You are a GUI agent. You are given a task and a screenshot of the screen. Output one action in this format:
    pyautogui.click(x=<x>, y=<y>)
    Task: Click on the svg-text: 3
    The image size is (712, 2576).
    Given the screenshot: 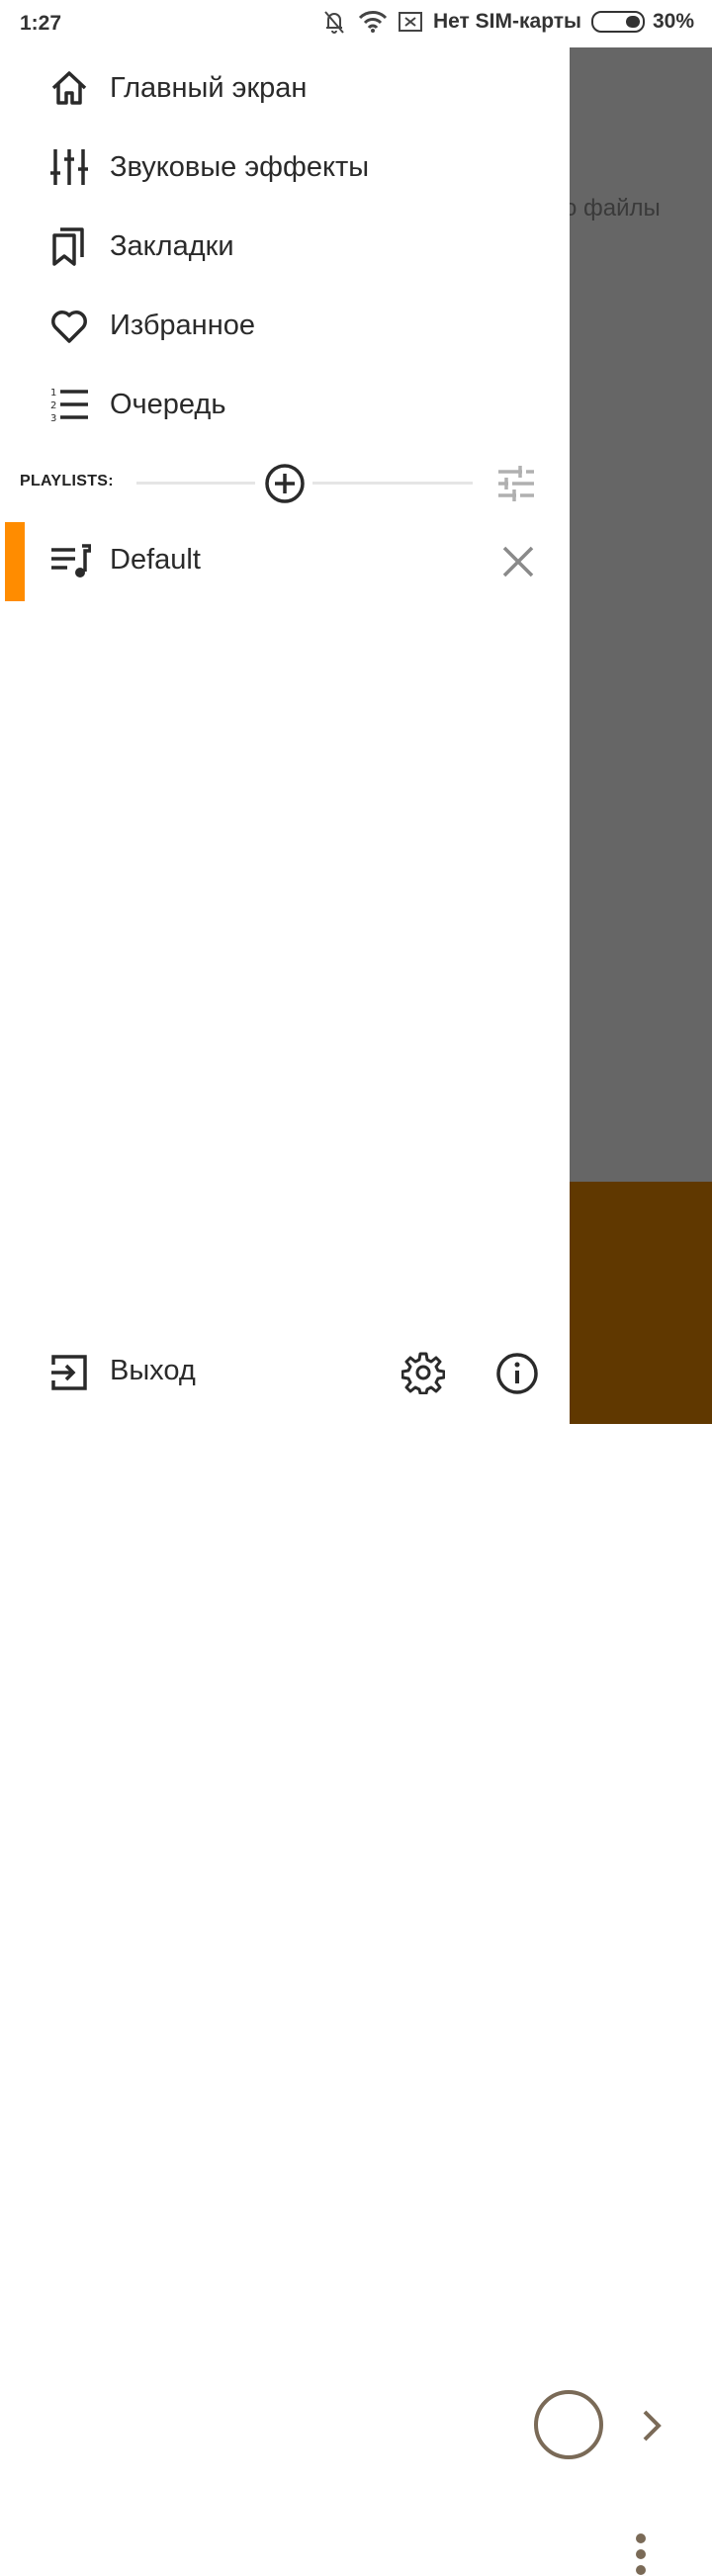 What is the action you would take?
    pyautogui.click(x=53, y=418)
    